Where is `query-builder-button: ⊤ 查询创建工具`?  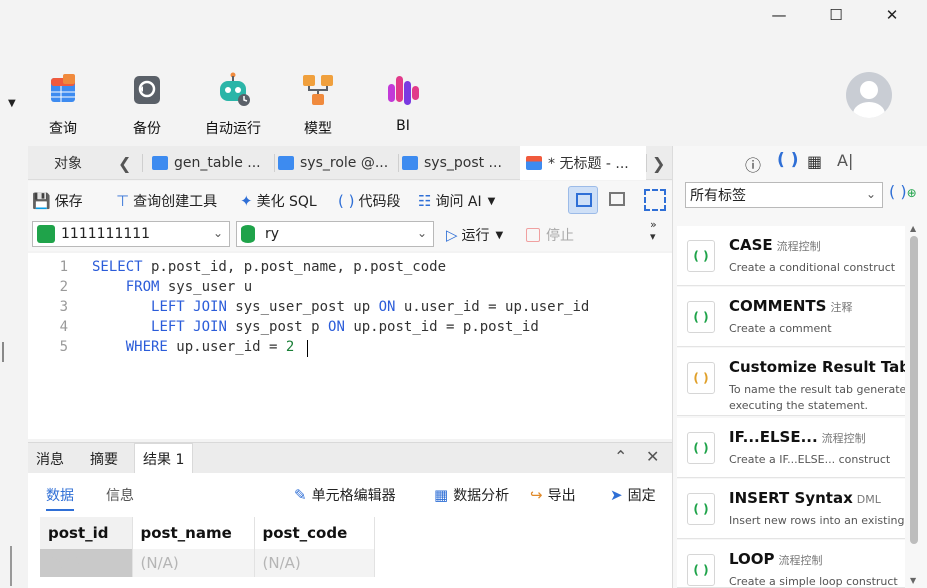
query-builder-button: ⊤ 查询创建工具 is located at coordinates (166, 201).